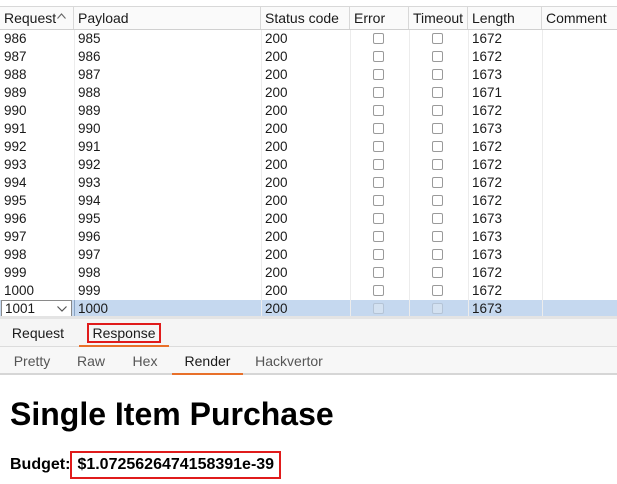 The image size is (617, 484). I want to click on table-row: 998 997 200 1673, so click(308, 255).